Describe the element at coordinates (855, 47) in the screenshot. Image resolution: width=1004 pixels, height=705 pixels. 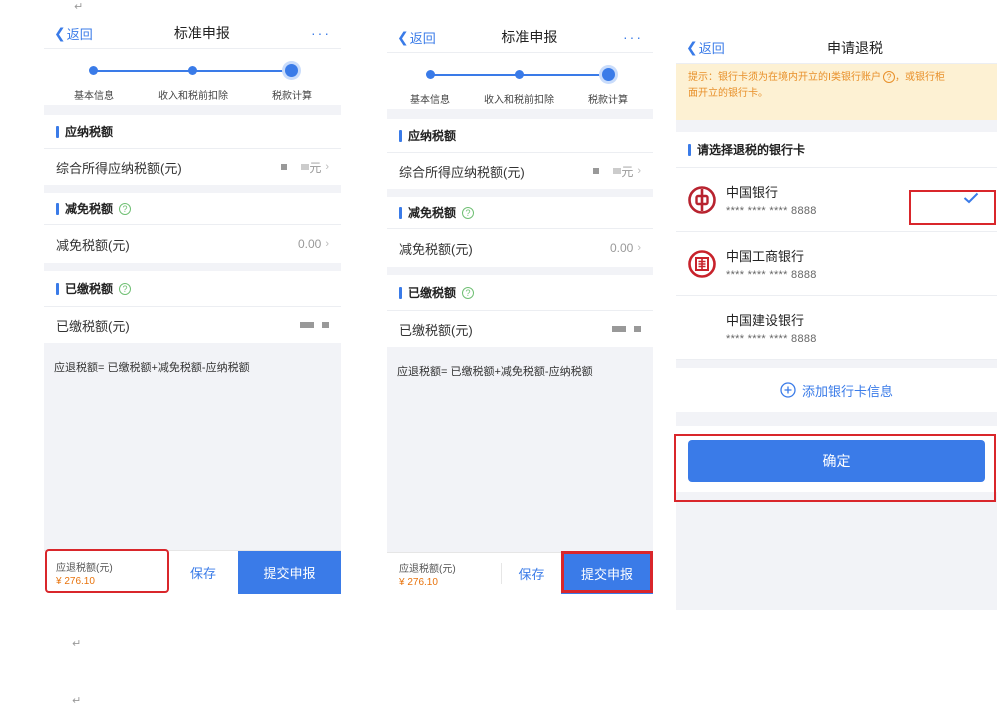
I see `page-title: 申请退税` at that location.